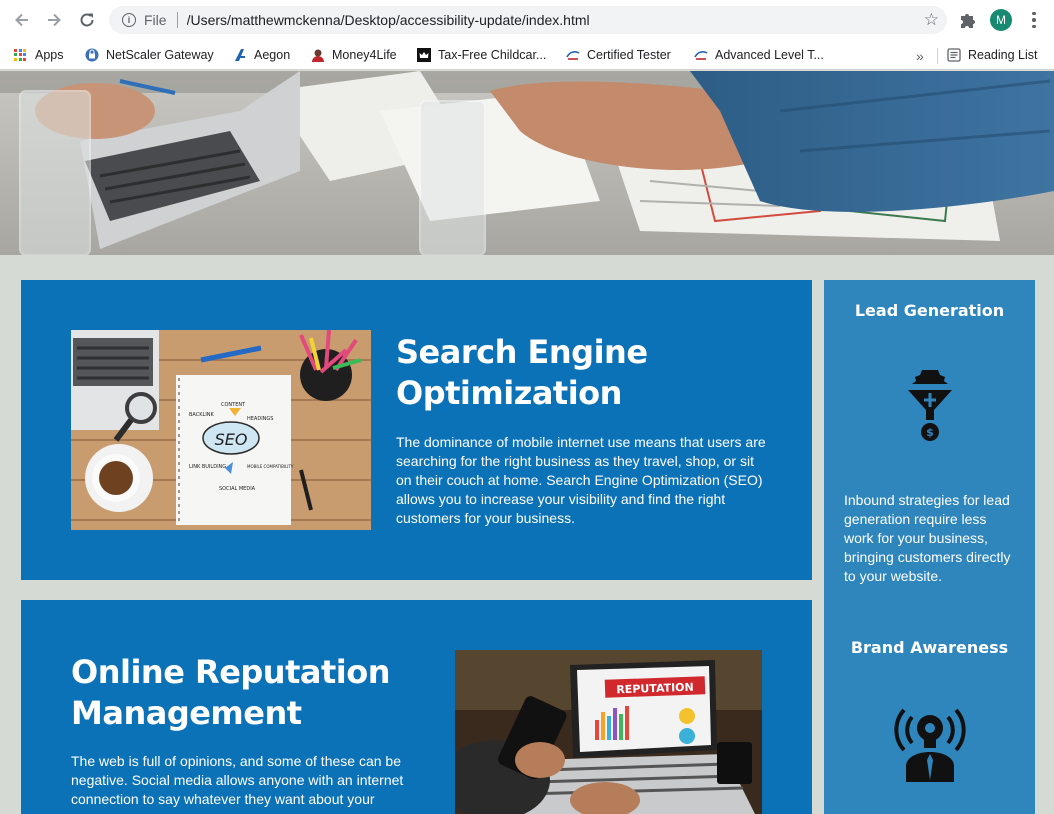 This screenshot has height=814, width=1054. I want to click on bookmark-money4life: Money4Life, so click(354, 55).